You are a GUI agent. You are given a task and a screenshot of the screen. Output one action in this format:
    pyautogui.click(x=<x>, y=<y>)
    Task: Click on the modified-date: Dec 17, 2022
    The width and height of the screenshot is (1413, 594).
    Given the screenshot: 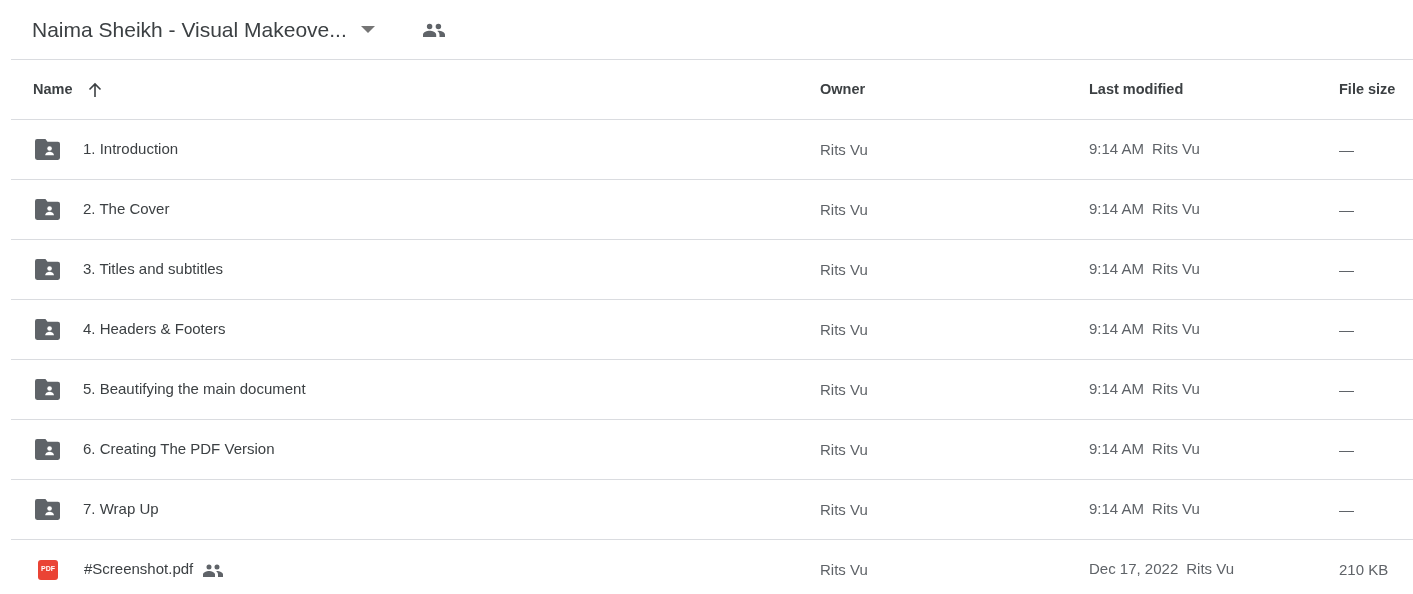 What is the action you would take?
    pyautogui.click(x=1134, y=569)
    